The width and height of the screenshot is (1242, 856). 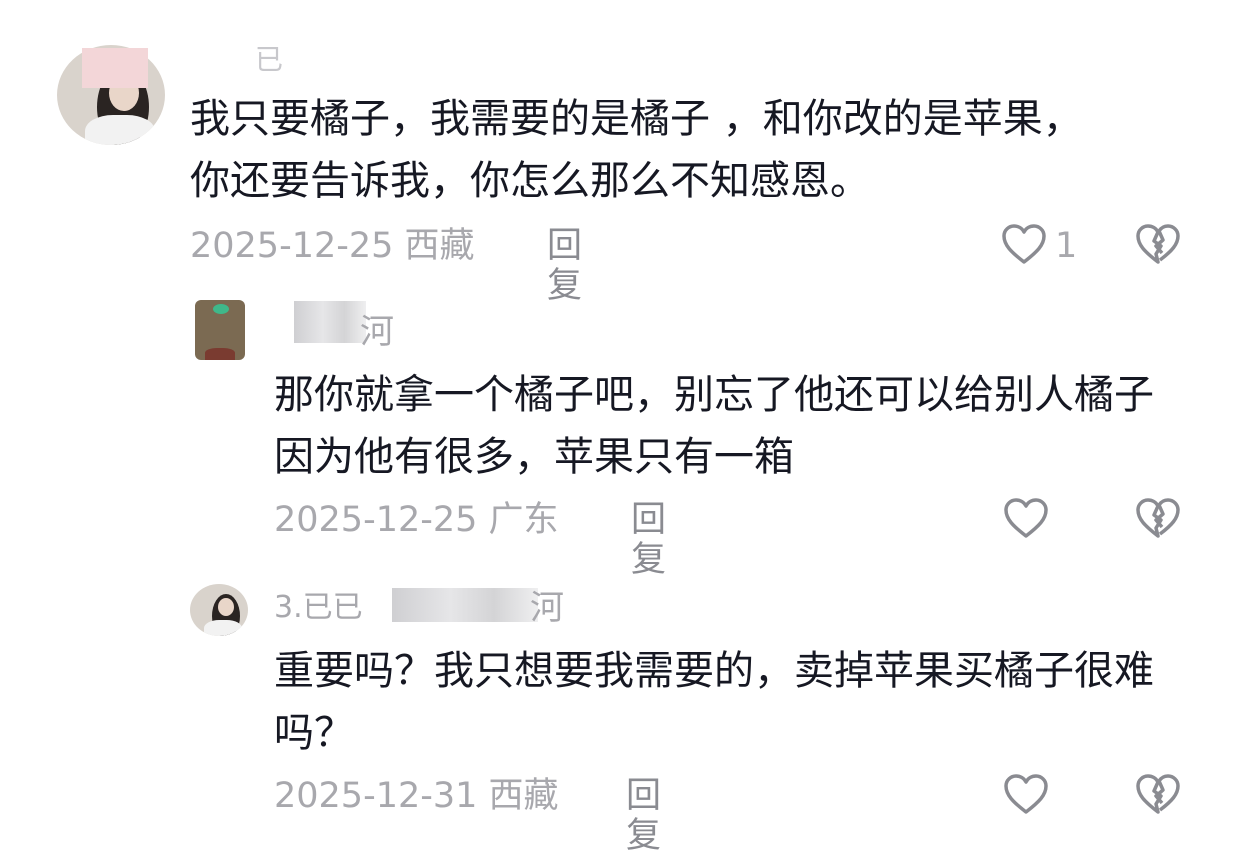 I want to click on comment-meta: 2025-12-31 西藏, so click(x=416, y=796).